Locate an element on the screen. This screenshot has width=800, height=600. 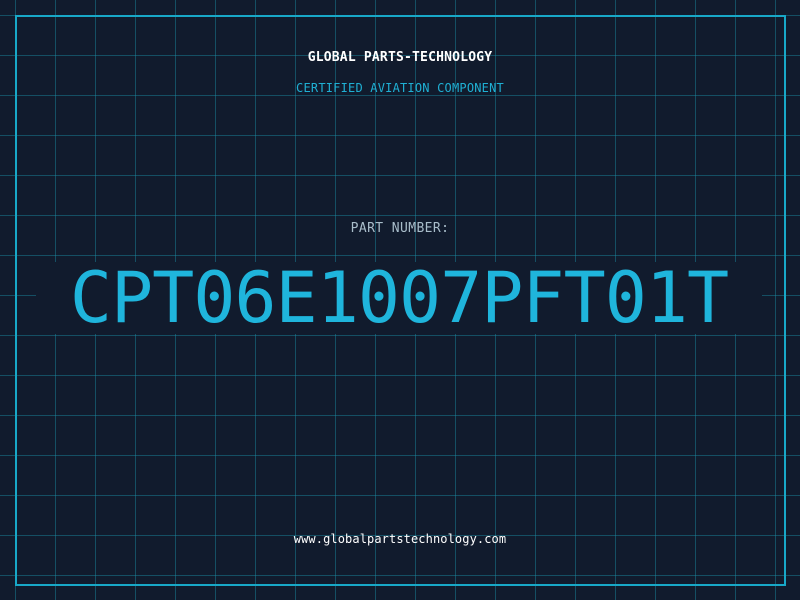
certification-subtitle: CERTIFIED AVIATION COMPONENT is located at coordinates (400, 88).